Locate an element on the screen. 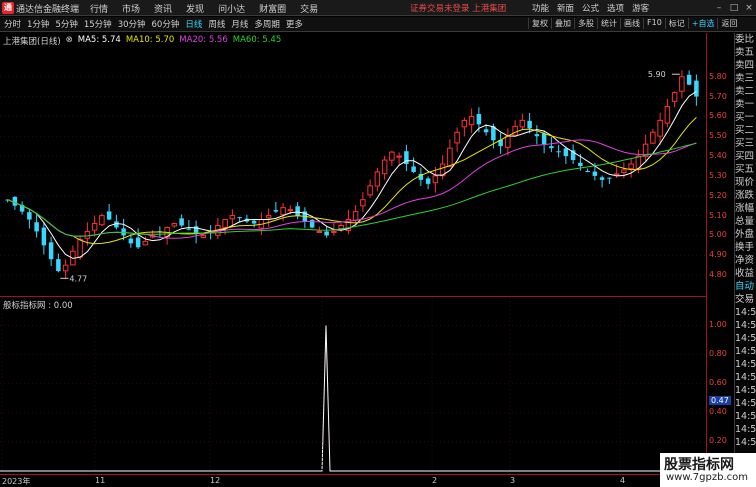 The width and height of the screenshot is (756, 487). minimize-icon: – is located at coordinates (719, 8).